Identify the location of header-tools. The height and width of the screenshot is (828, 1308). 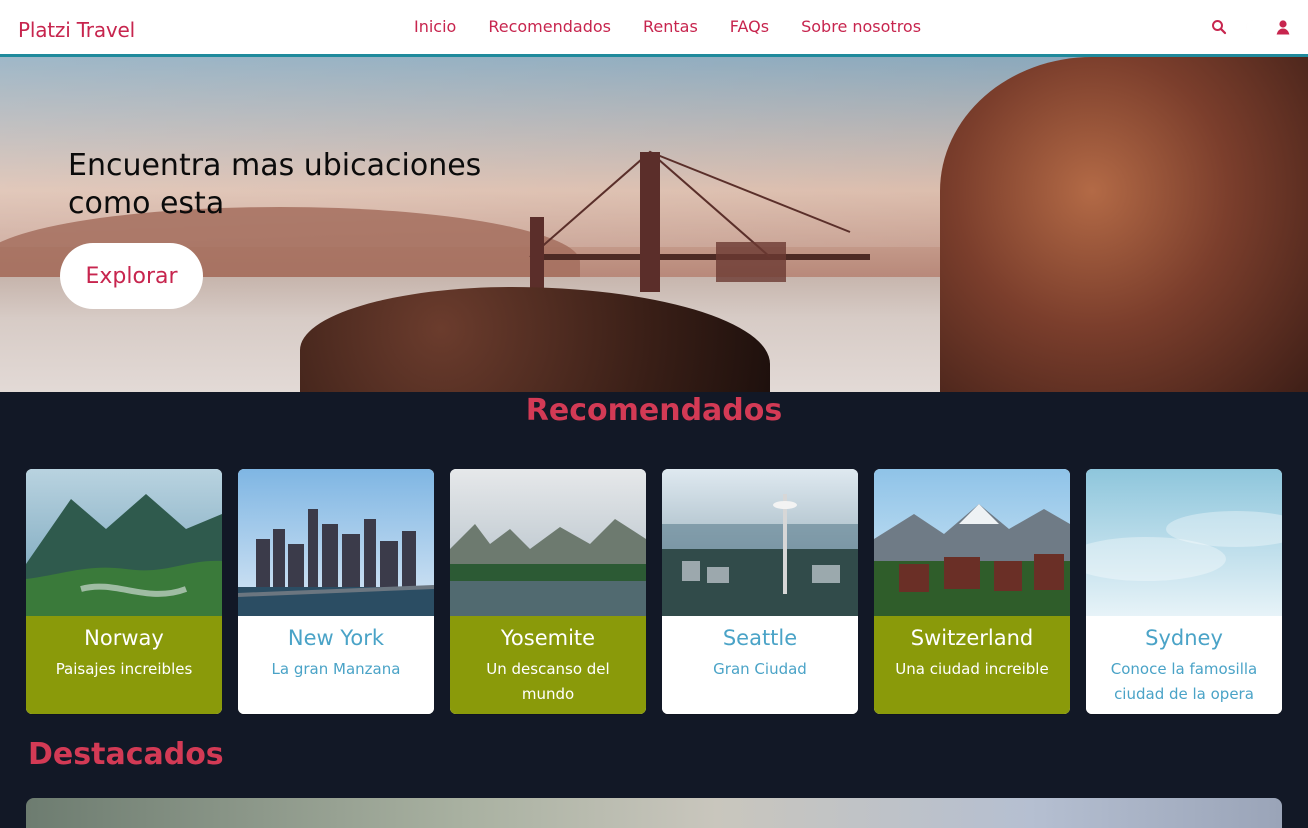
(1251, 27).